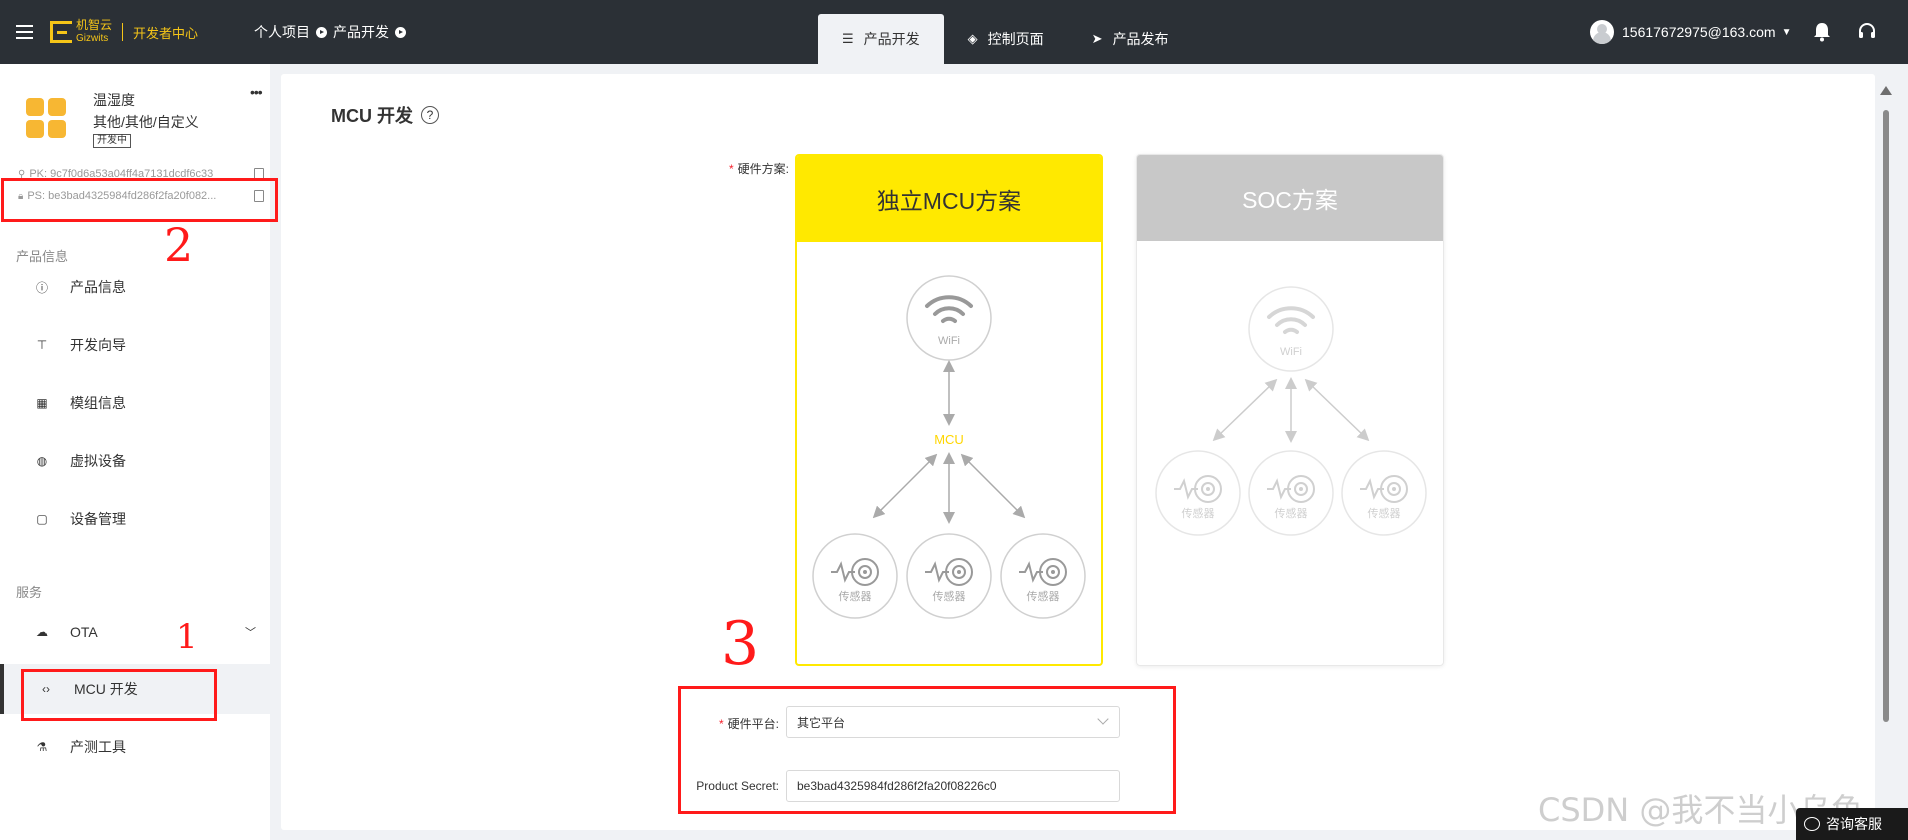  Describe the element at coordinates (1015, 39) in the screenshot. I see `tab-label: 控制页面` at that location.